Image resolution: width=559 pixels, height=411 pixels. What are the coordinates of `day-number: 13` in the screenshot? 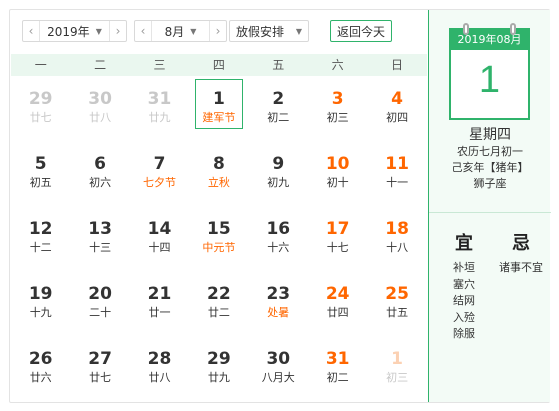 It's located at (100, 229).